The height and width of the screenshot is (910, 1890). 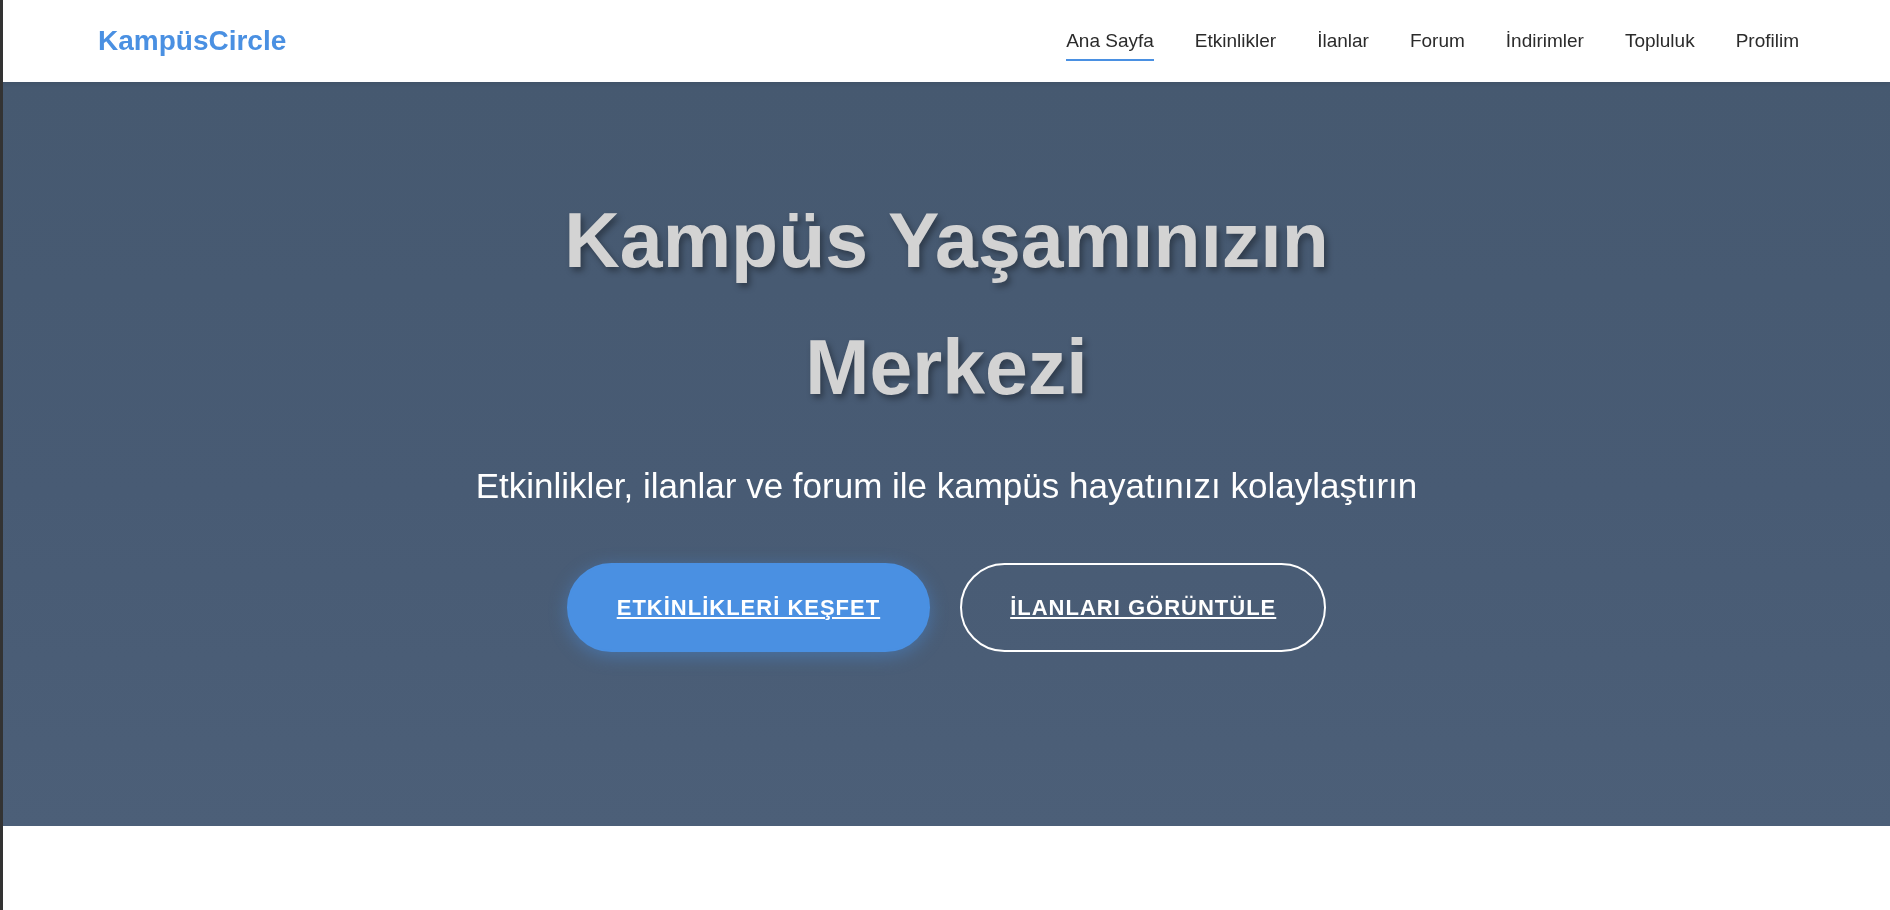 What do you see at coordinates (946, 304) in the screenshot?
I see `hero-title: Kampüs Yaşamınızın Merkezi` at bounding box center [946, 304].